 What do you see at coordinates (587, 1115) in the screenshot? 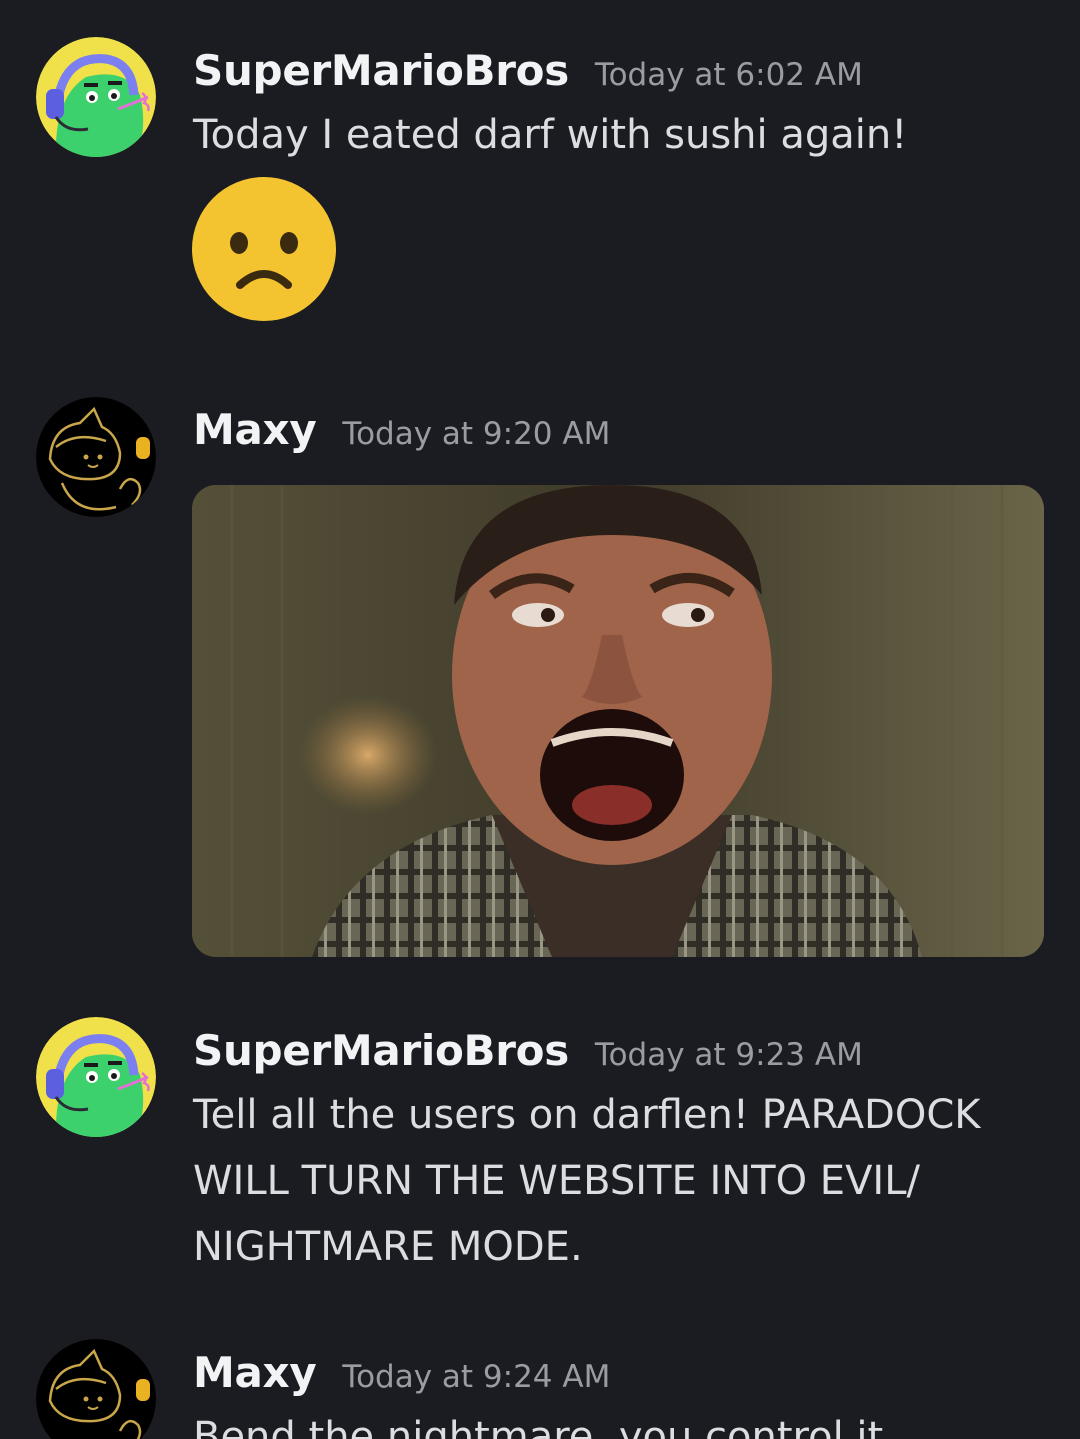
I see `message-line: Tell all the users on darflen! PARADOCK` at bounding box center [587, 1115].